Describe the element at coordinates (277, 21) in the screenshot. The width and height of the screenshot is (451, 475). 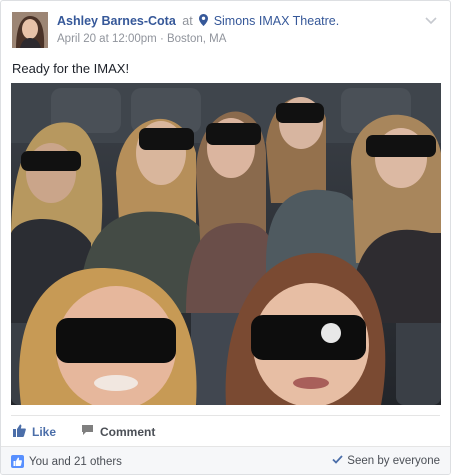
I see `place-link: Simons IMAX Theatre.` at that location.